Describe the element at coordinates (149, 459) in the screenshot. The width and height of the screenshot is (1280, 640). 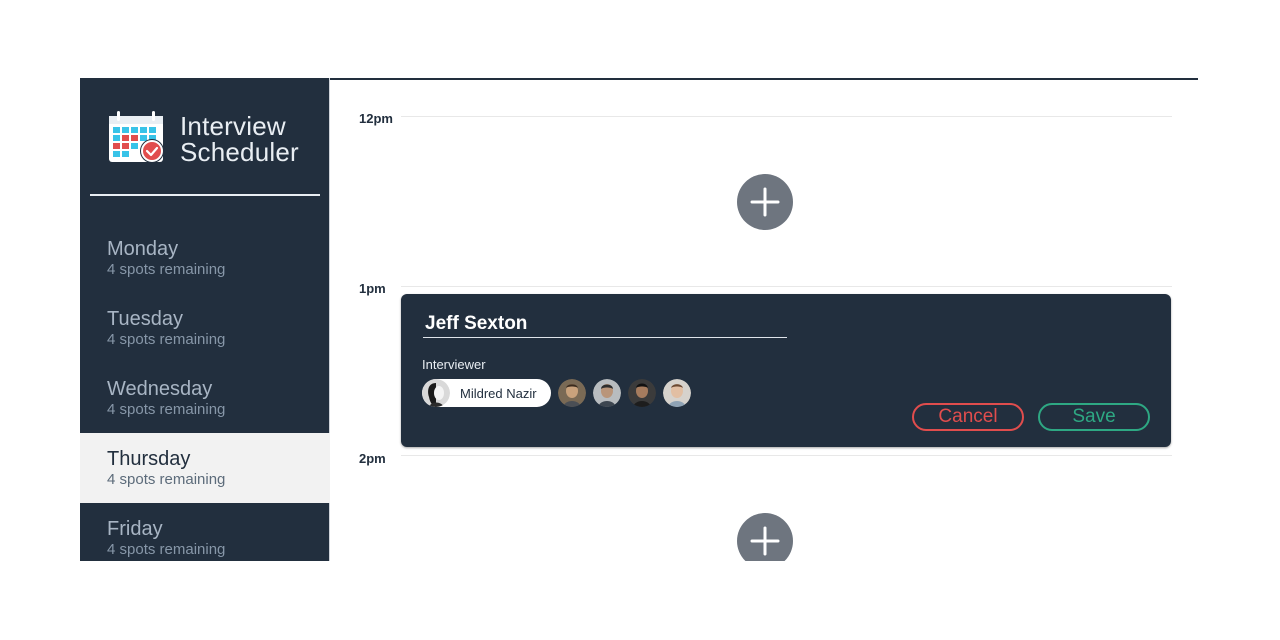
I see `day-name: Thursday` at that location.